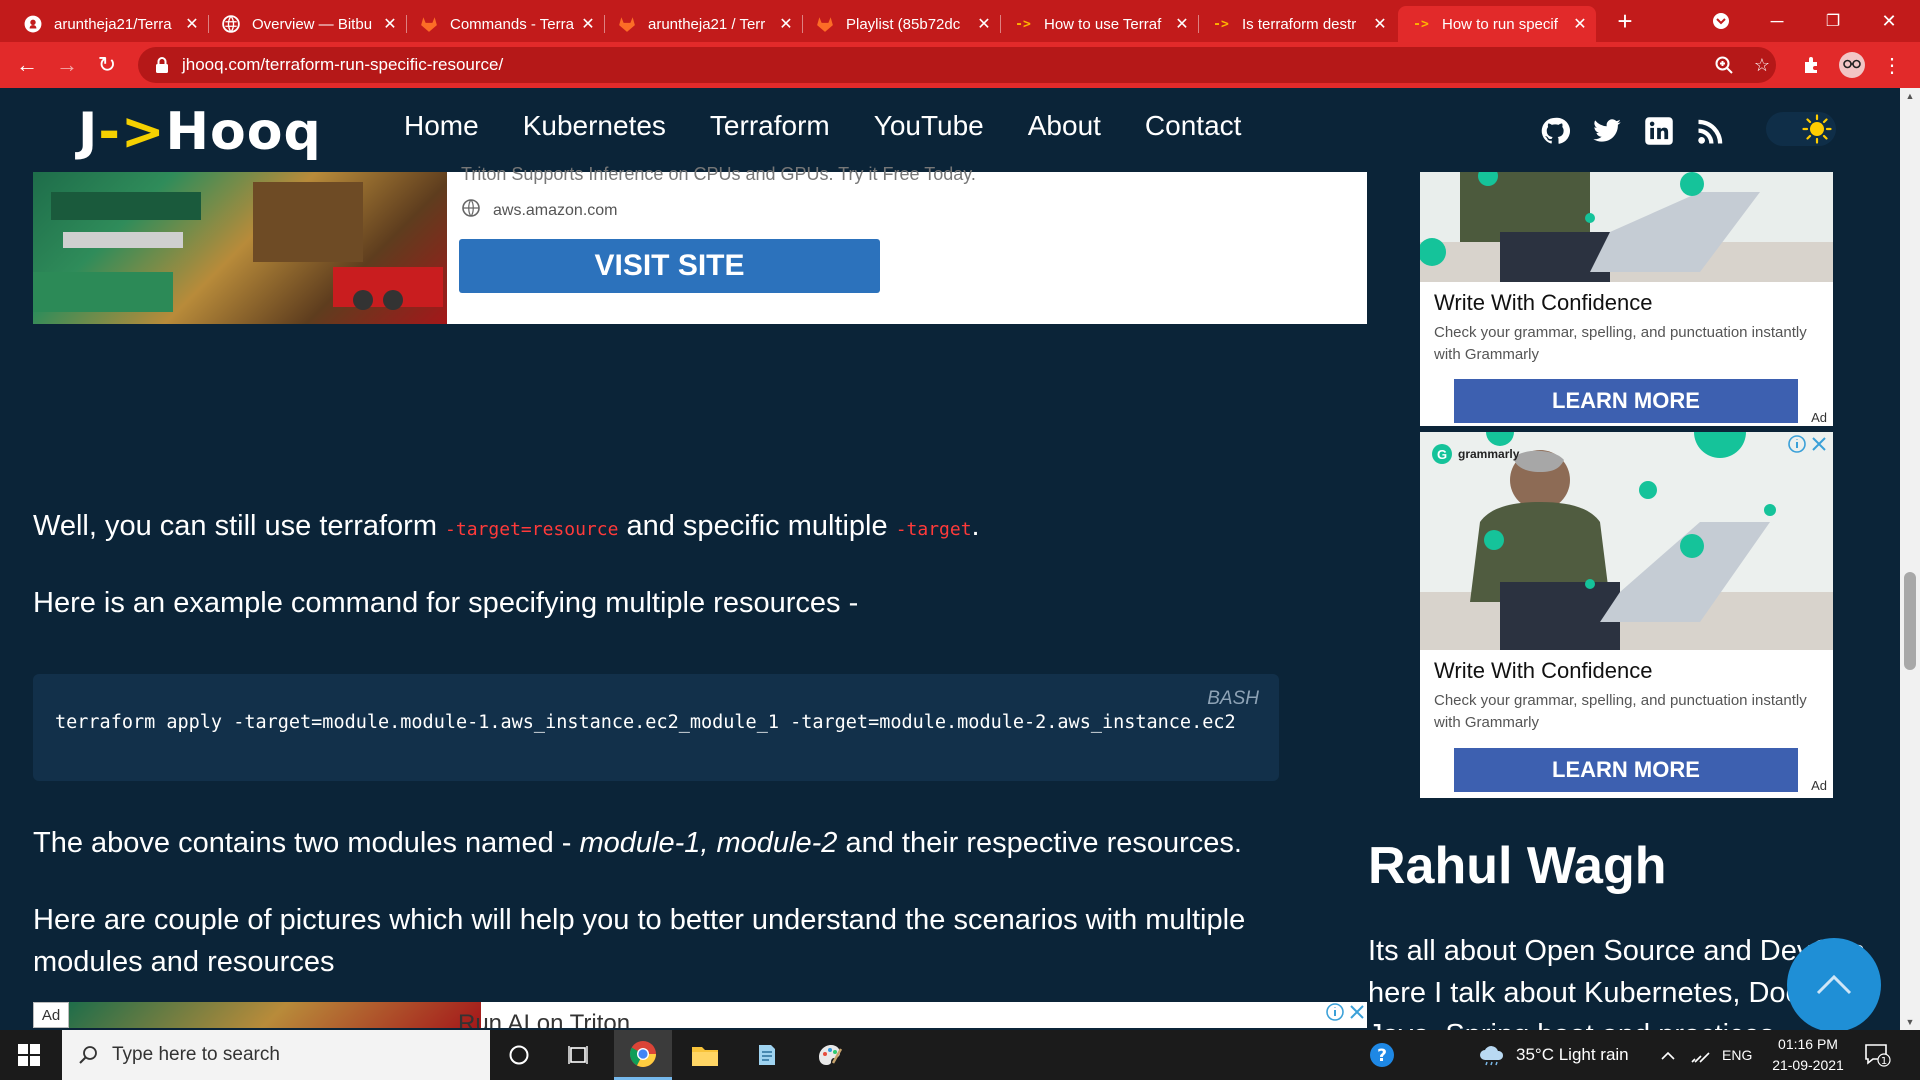 The image size is (1920, 1080). Describe the element at coordinates (770, 126) in the screenshot. I see `nav-terraform: Terraform` at that location.